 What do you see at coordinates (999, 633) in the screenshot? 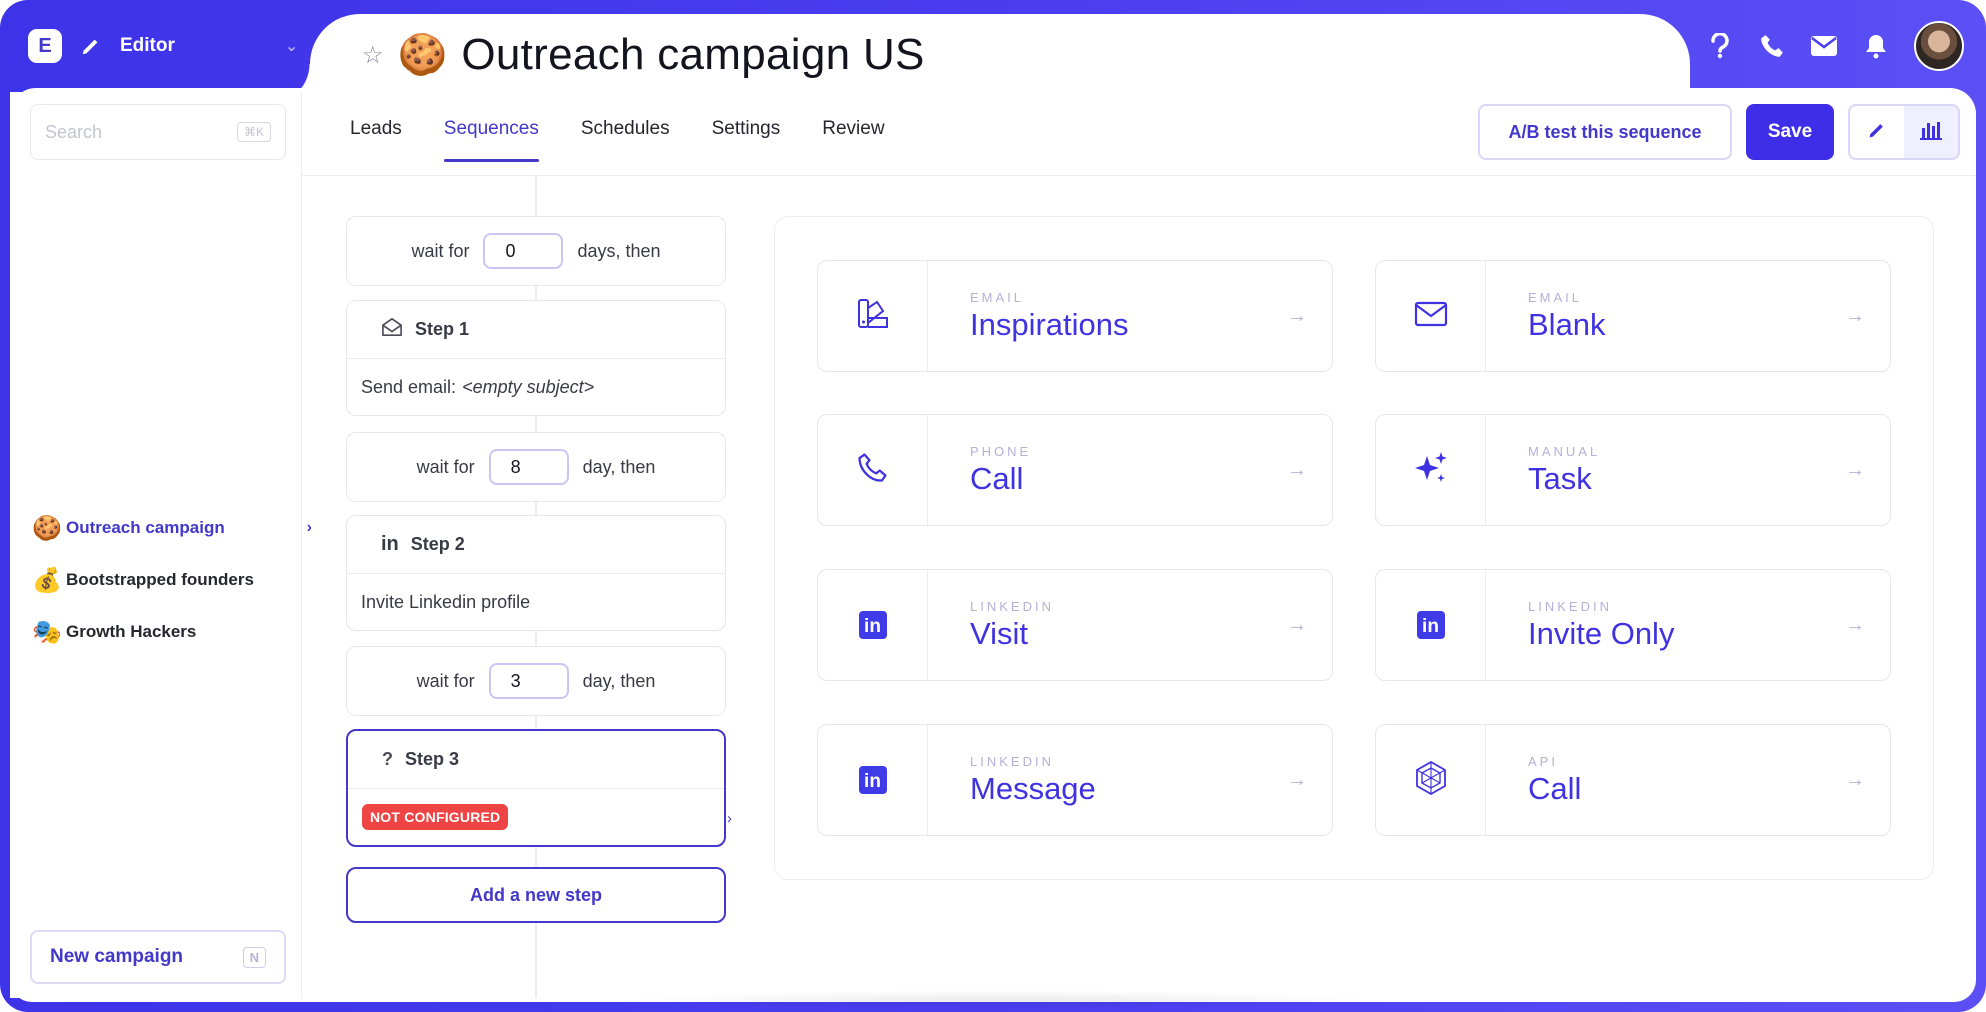
I see `option-name: Visit` at bounding box center [999, 633].